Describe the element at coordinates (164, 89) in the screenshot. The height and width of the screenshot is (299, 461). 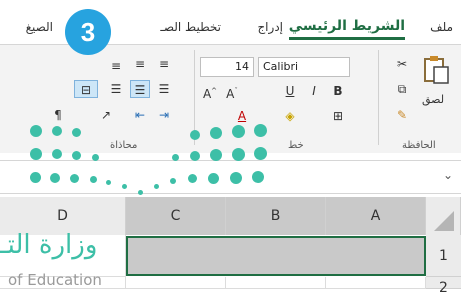
I see `align-right-icon: ☰` at that location.